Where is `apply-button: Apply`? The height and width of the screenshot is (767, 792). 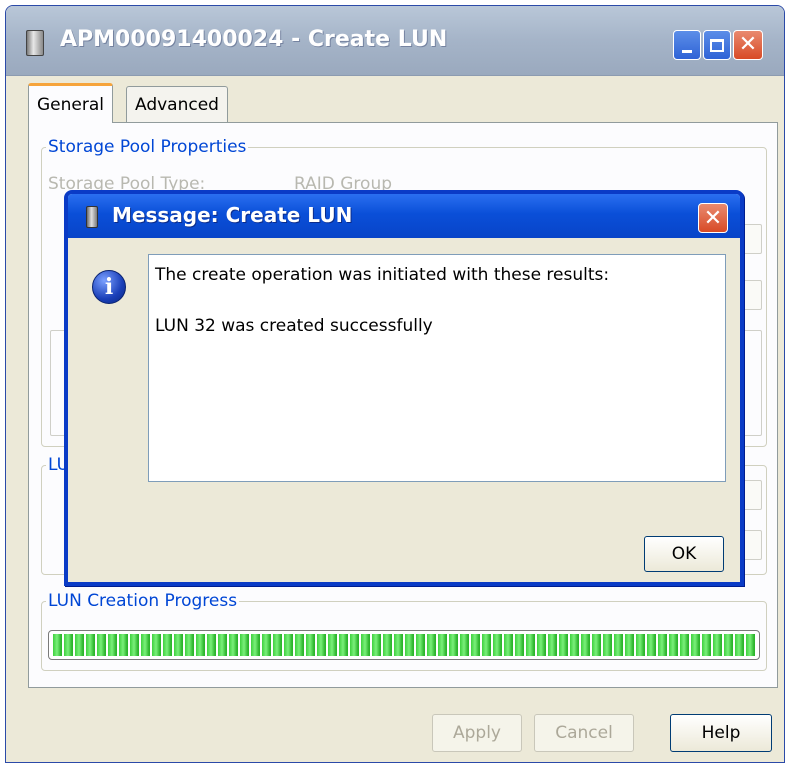 apply-button: Apply is located at coordinates (477, 733).